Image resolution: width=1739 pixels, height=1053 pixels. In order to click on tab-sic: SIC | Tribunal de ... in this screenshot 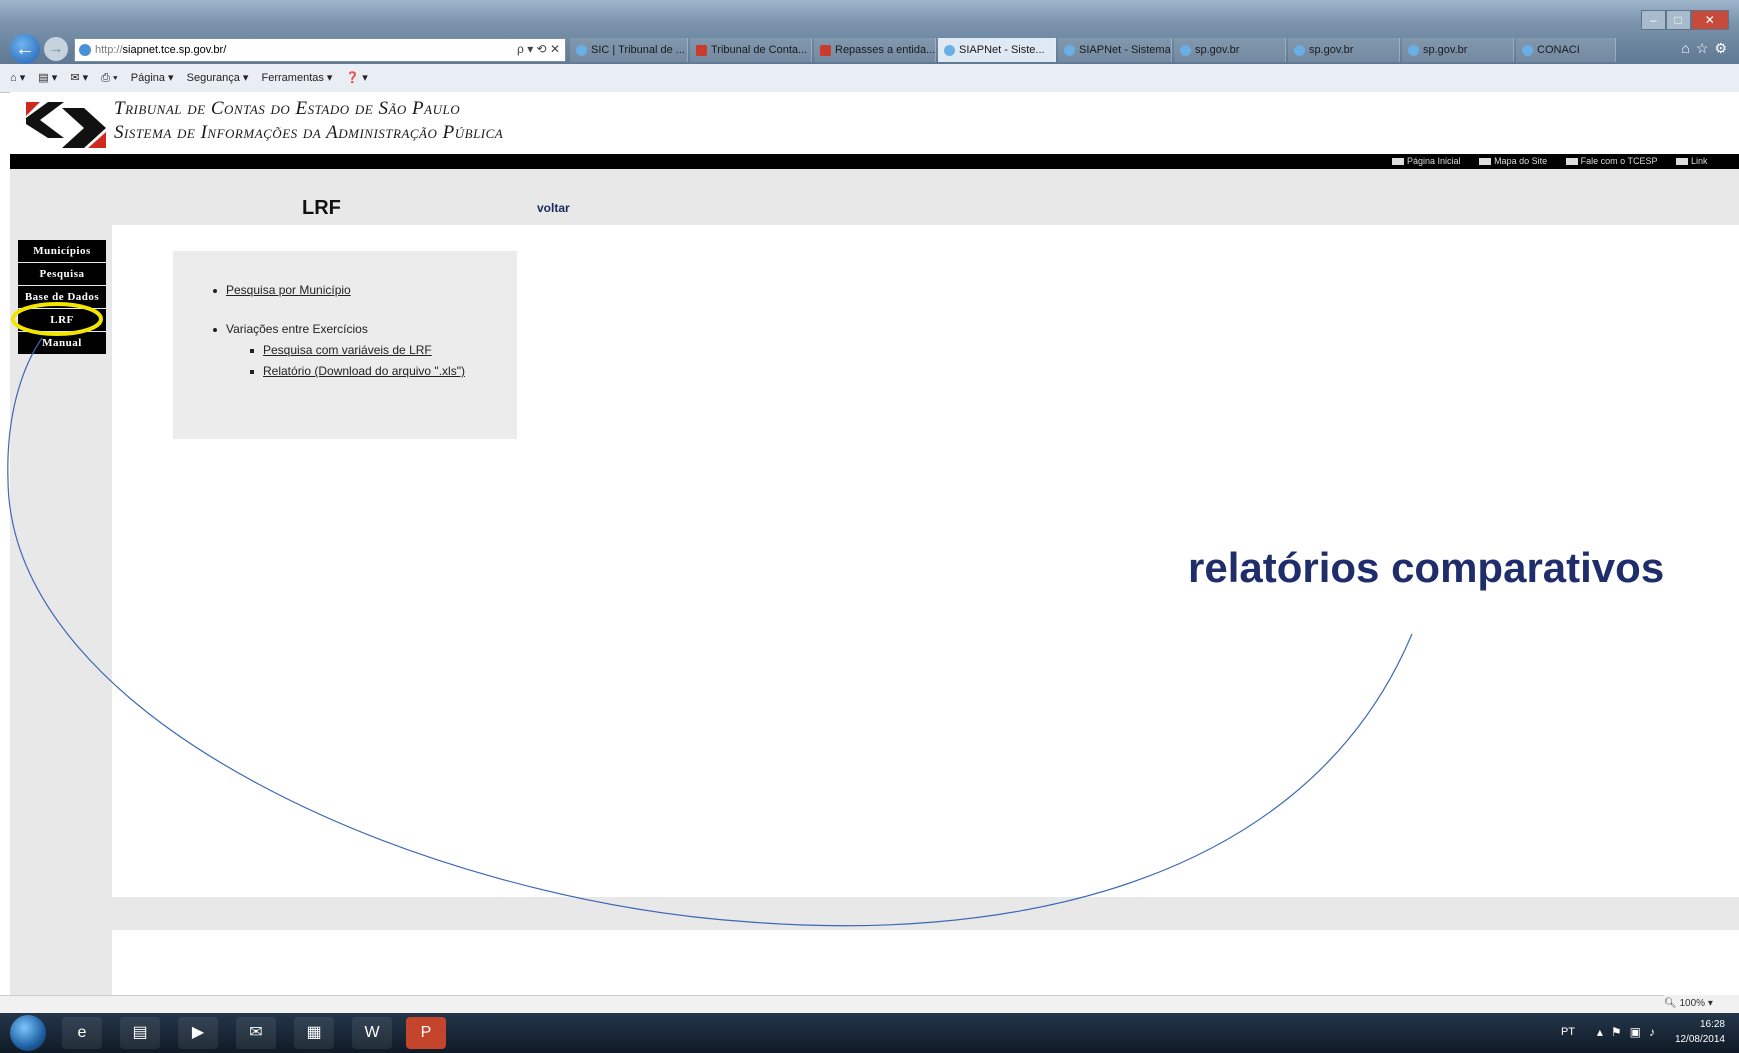, I will do `click(629, 50)`.